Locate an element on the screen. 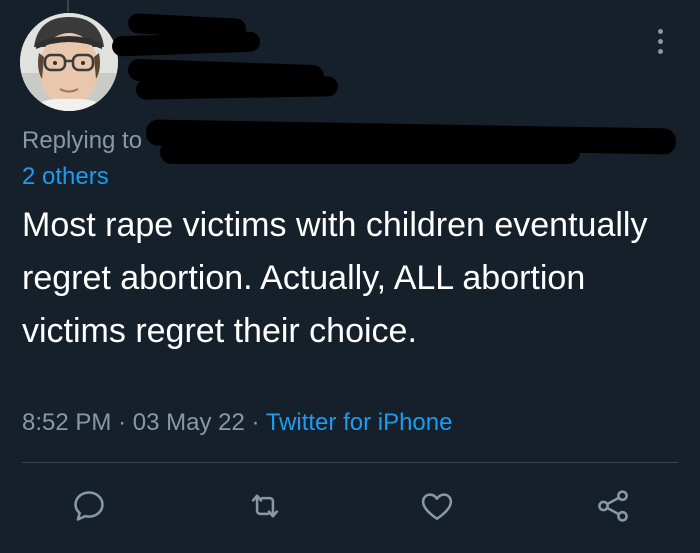  retweet-icon is located at coordinates (265, 506).